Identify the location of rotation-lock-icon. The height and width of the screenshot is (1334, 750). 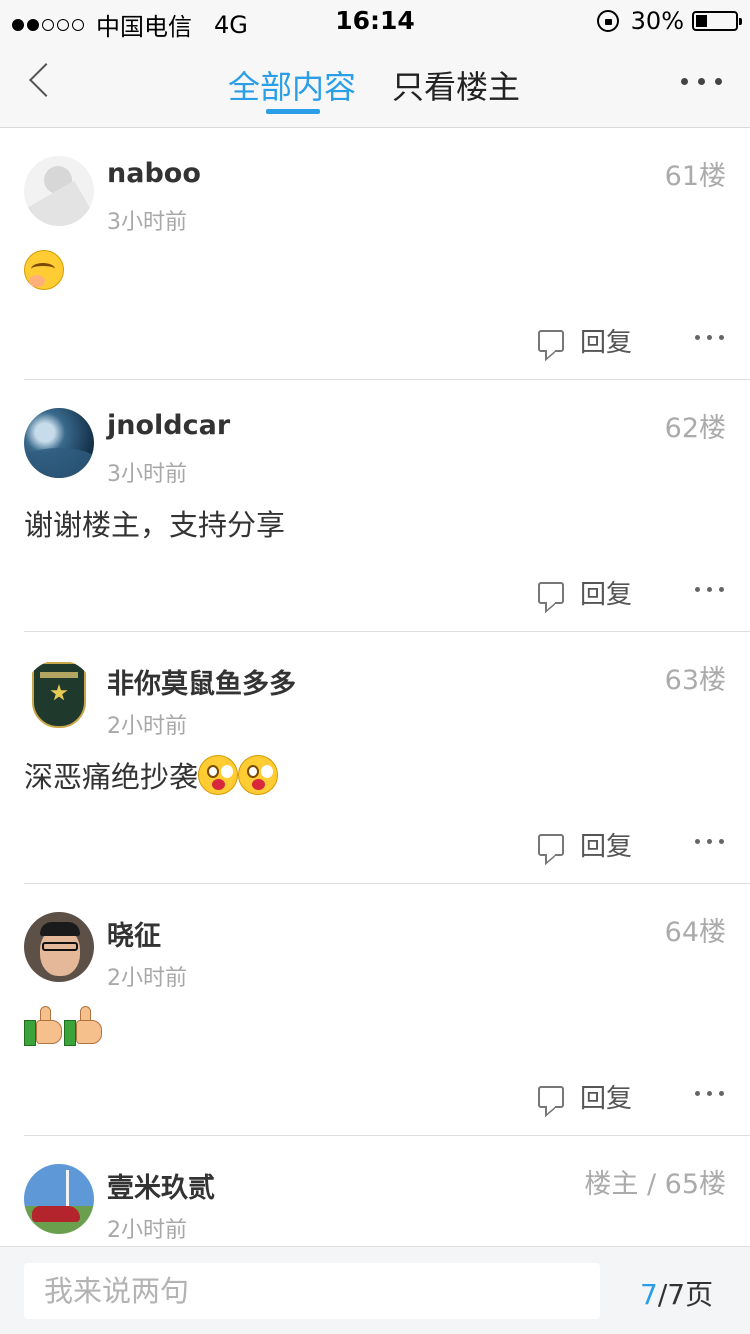
(607, 21).